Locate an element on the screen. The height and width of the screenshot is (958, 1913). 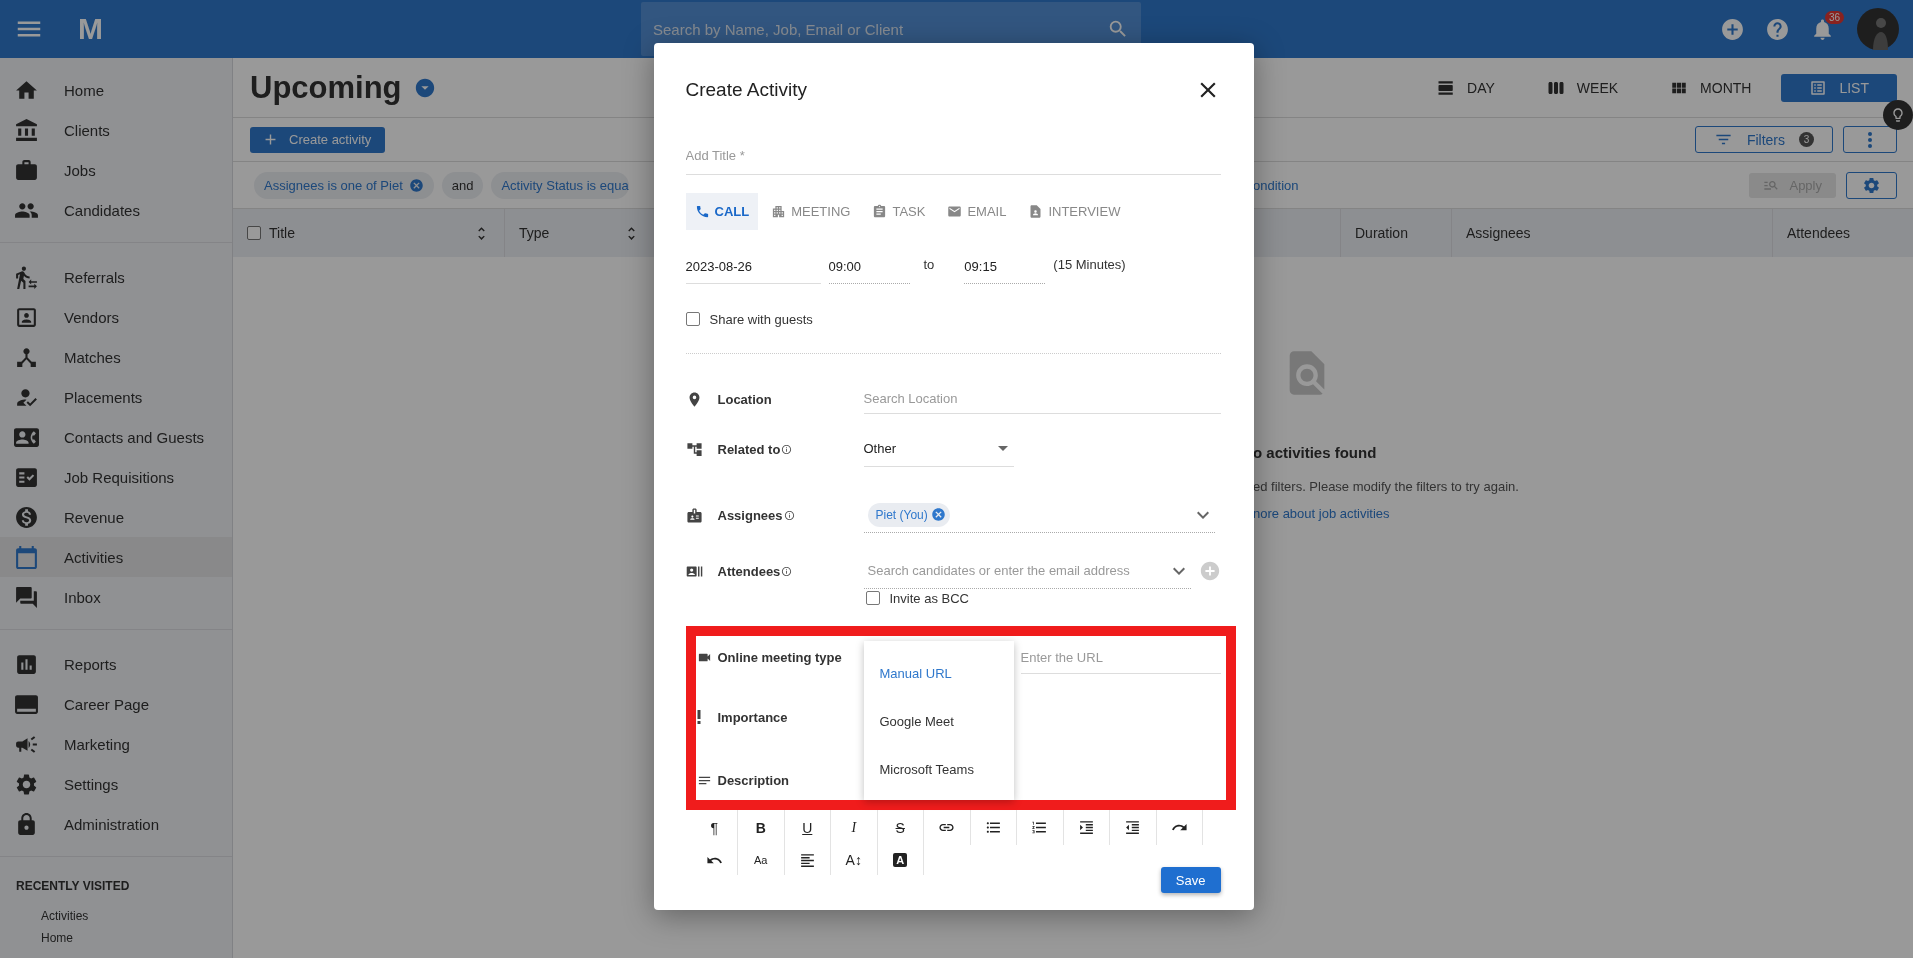
list-icon is located at coordinates (1818, 87).